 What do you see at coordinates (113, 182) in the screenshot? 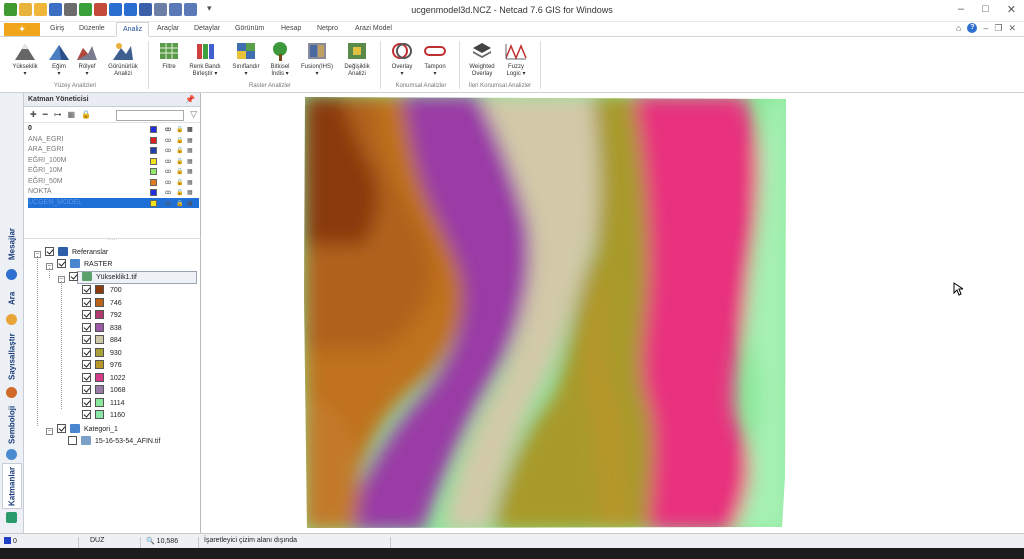
I see `layer-row: EĞRI_50M ꝏ 🔒 ▦` at bounding box center [113, 182].